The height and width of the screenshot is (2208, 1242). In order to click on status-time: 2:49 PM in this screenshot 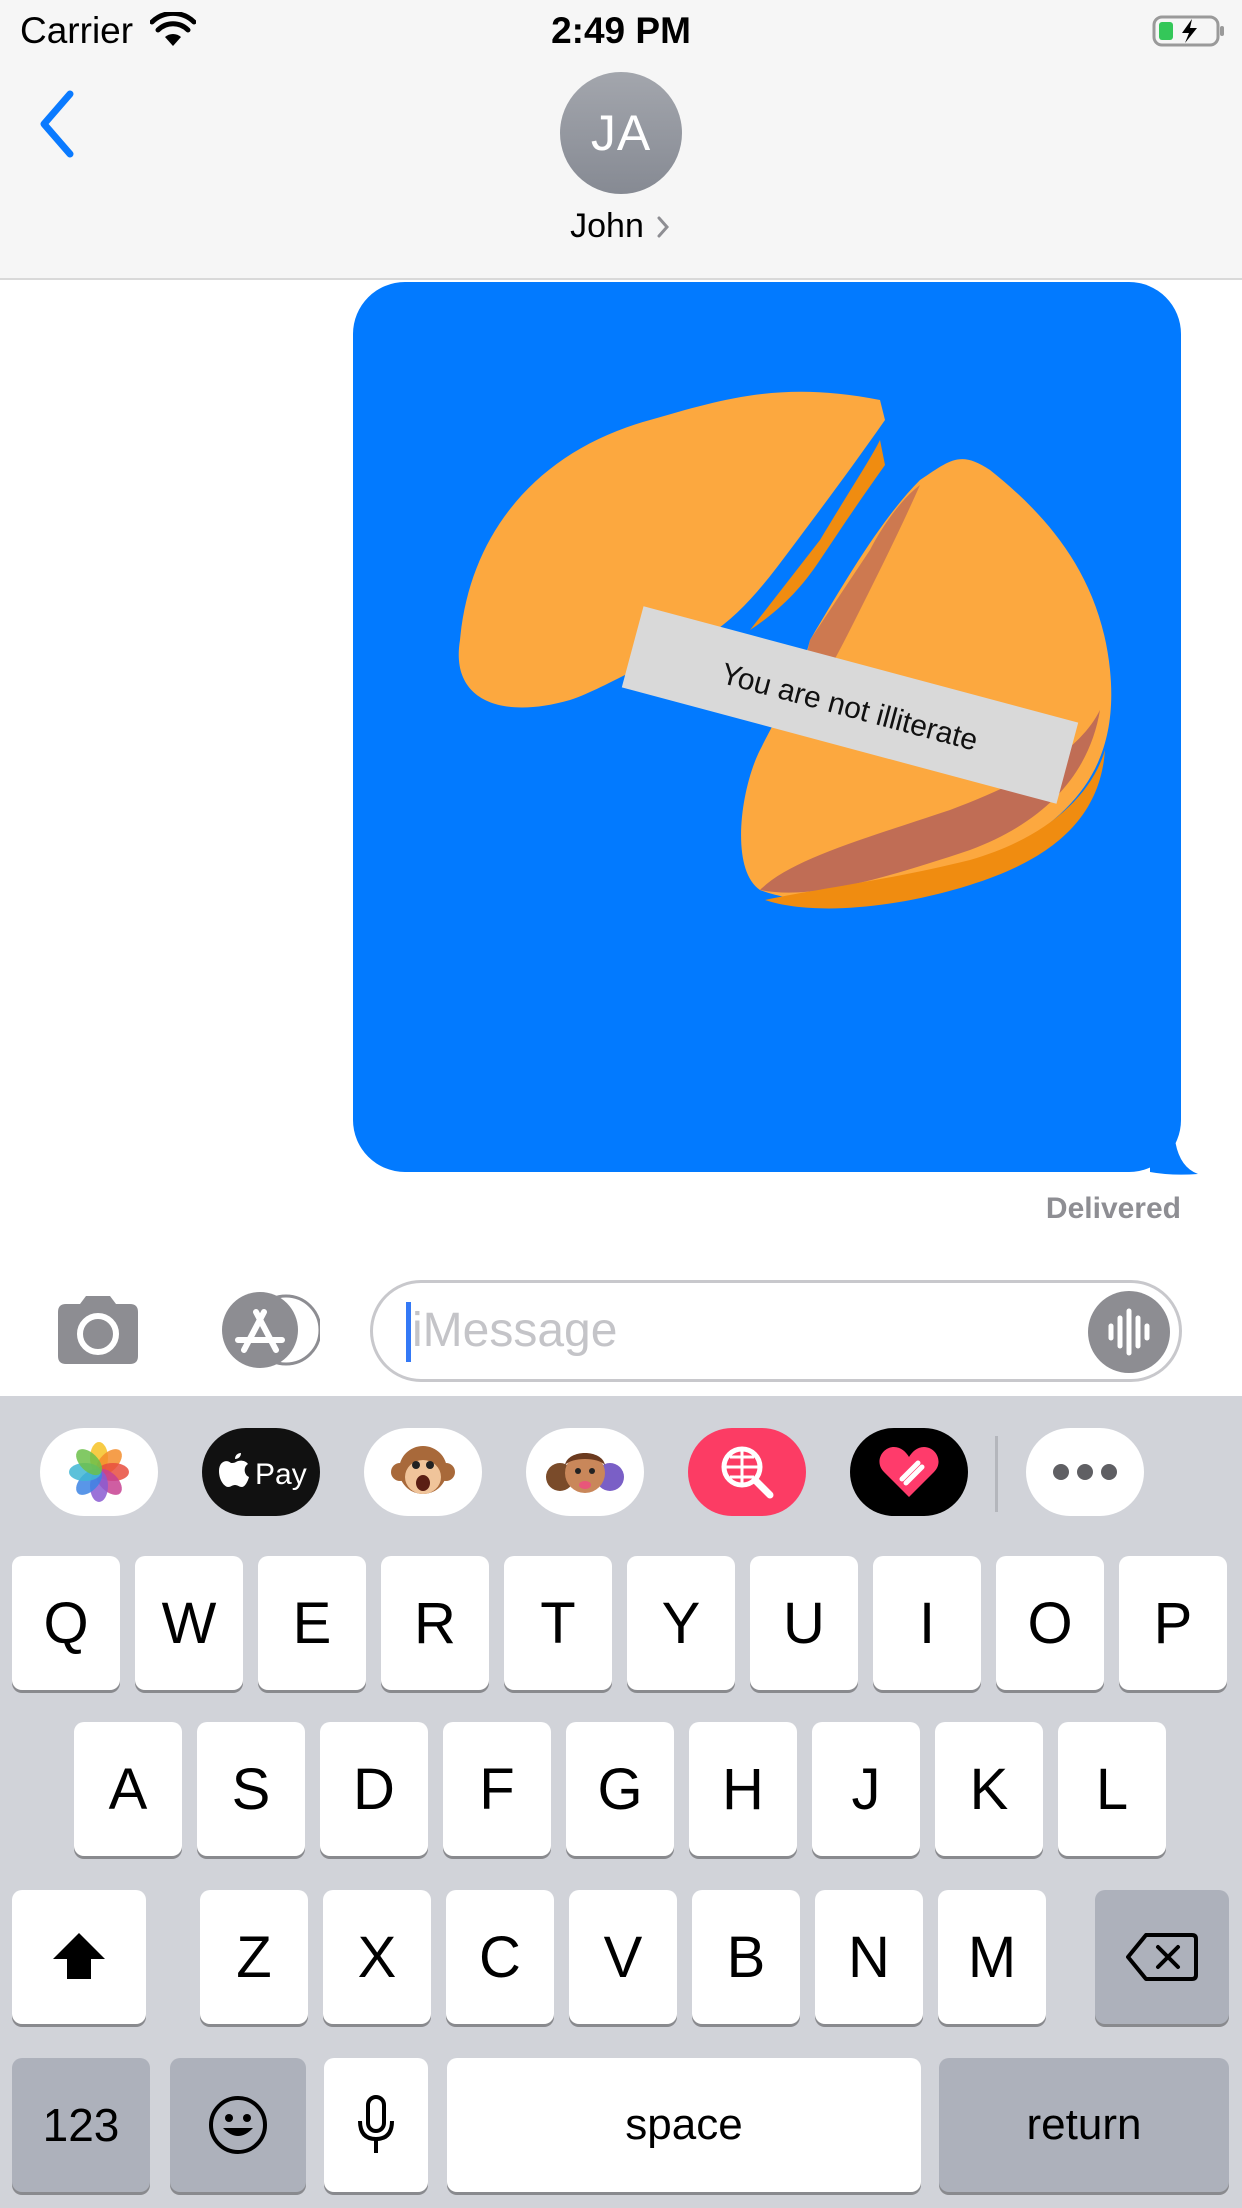, I will do `click(621, 30)`.